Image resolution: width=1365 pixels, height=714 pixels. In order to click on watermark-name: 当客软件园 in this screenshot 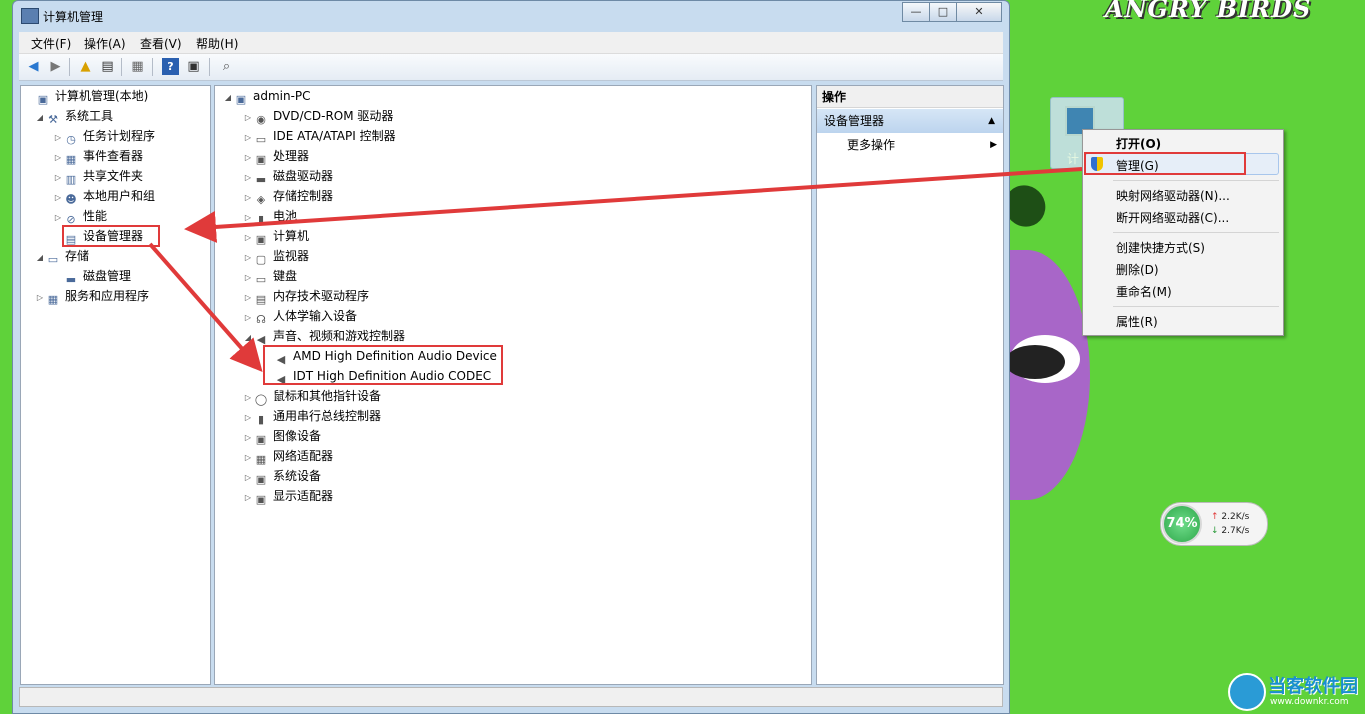, I will do `click(1313, 686)`.